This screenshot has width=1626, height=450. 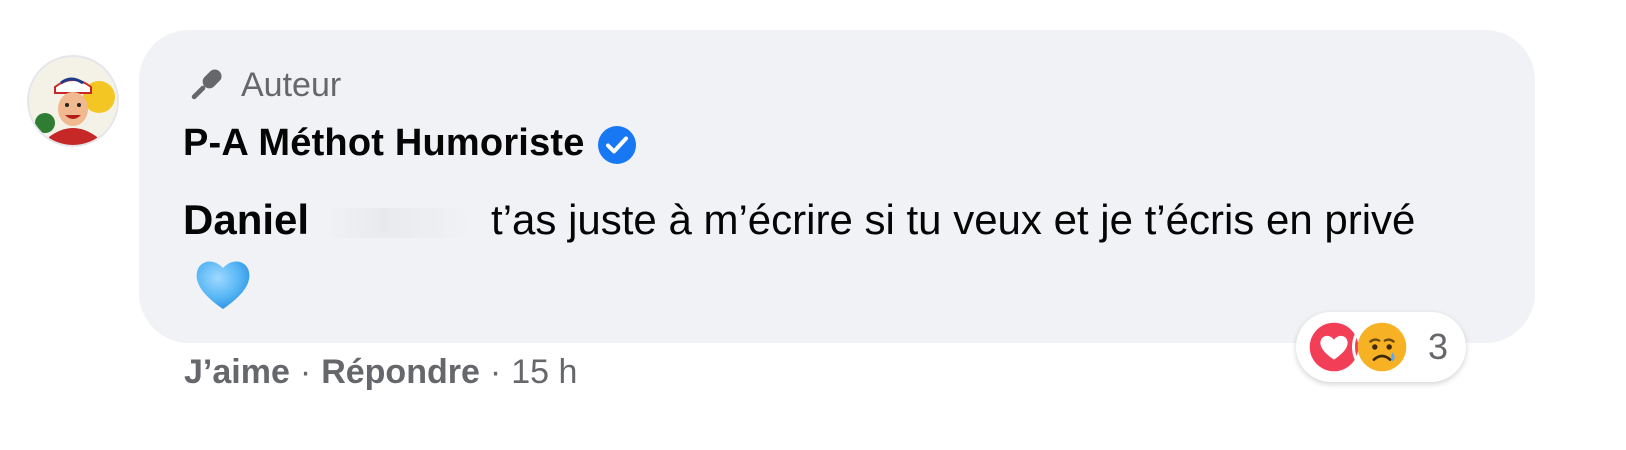 What do you see at coordinates (616, 144) in the screenshot?
I see `verified-badge-icon` at bounding box center [616, 144].